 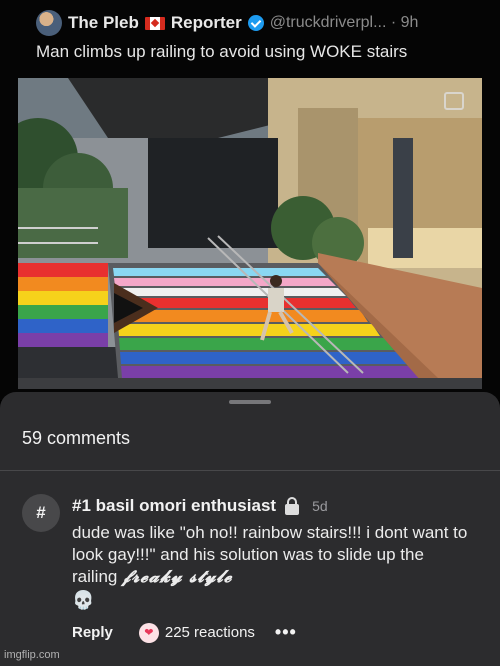 I want to click on comment-author-name: #1 basil omori enthusiast, so click(x=174, y=506).